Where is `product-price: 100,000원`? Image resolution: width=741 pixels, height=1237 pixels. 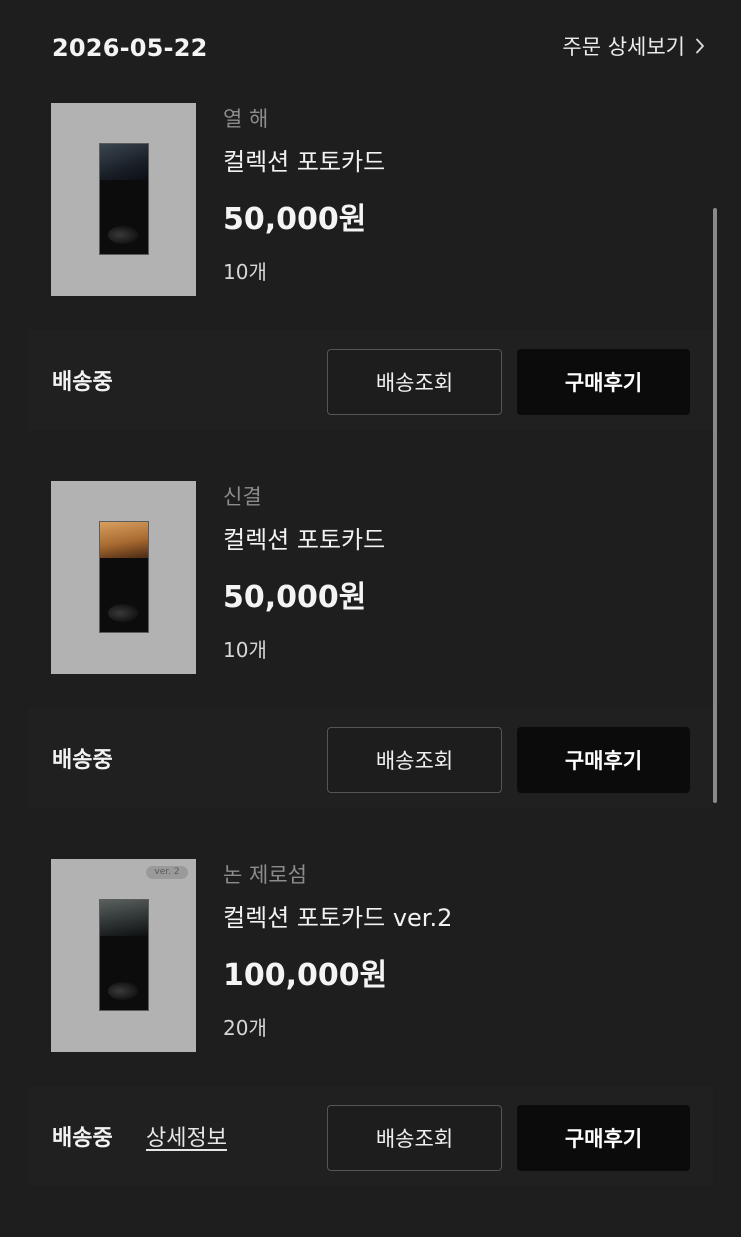 product-price: 100,000원 is located at coordinates (305, 975).